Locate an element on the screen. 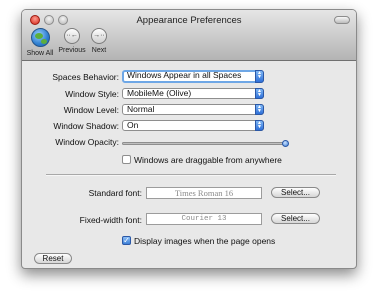 The height and width of the screenshot is (299, 376). window-style-label: Window Style: is located at coordinates (92, 94).